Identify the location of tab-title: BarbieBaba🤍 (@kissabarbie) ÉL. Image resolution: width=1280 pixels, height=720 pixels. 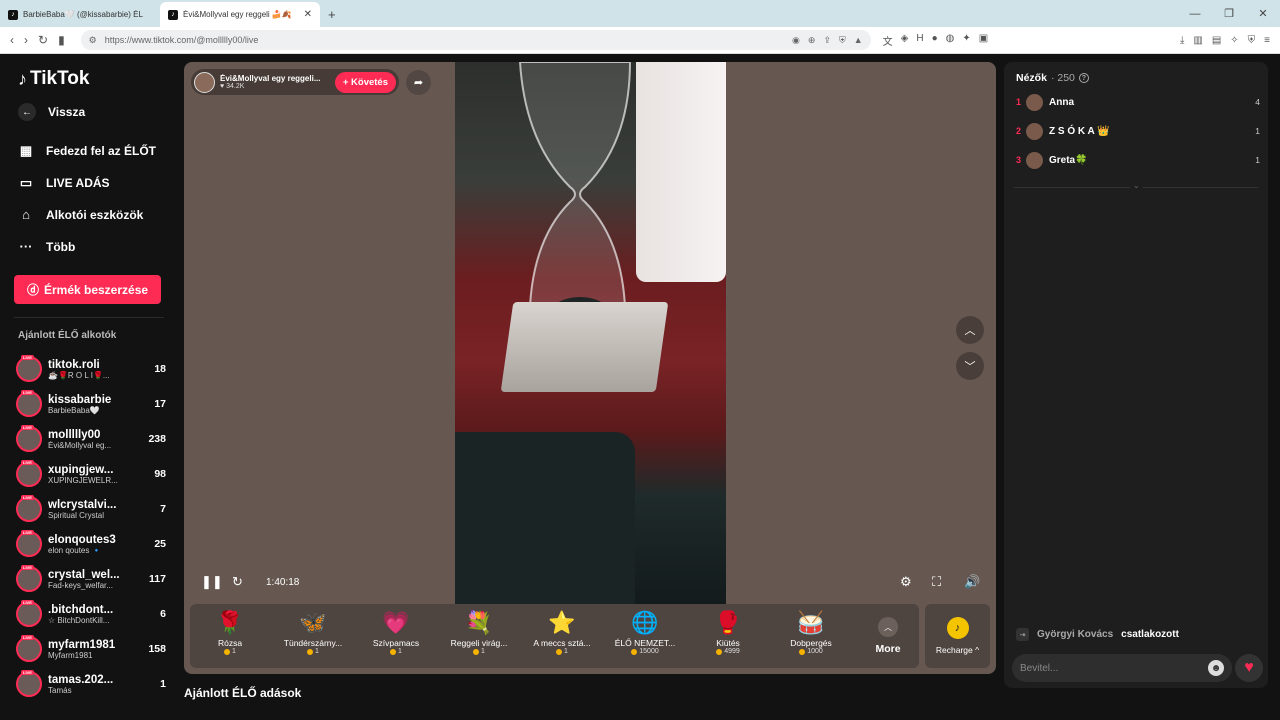
(83, 14).